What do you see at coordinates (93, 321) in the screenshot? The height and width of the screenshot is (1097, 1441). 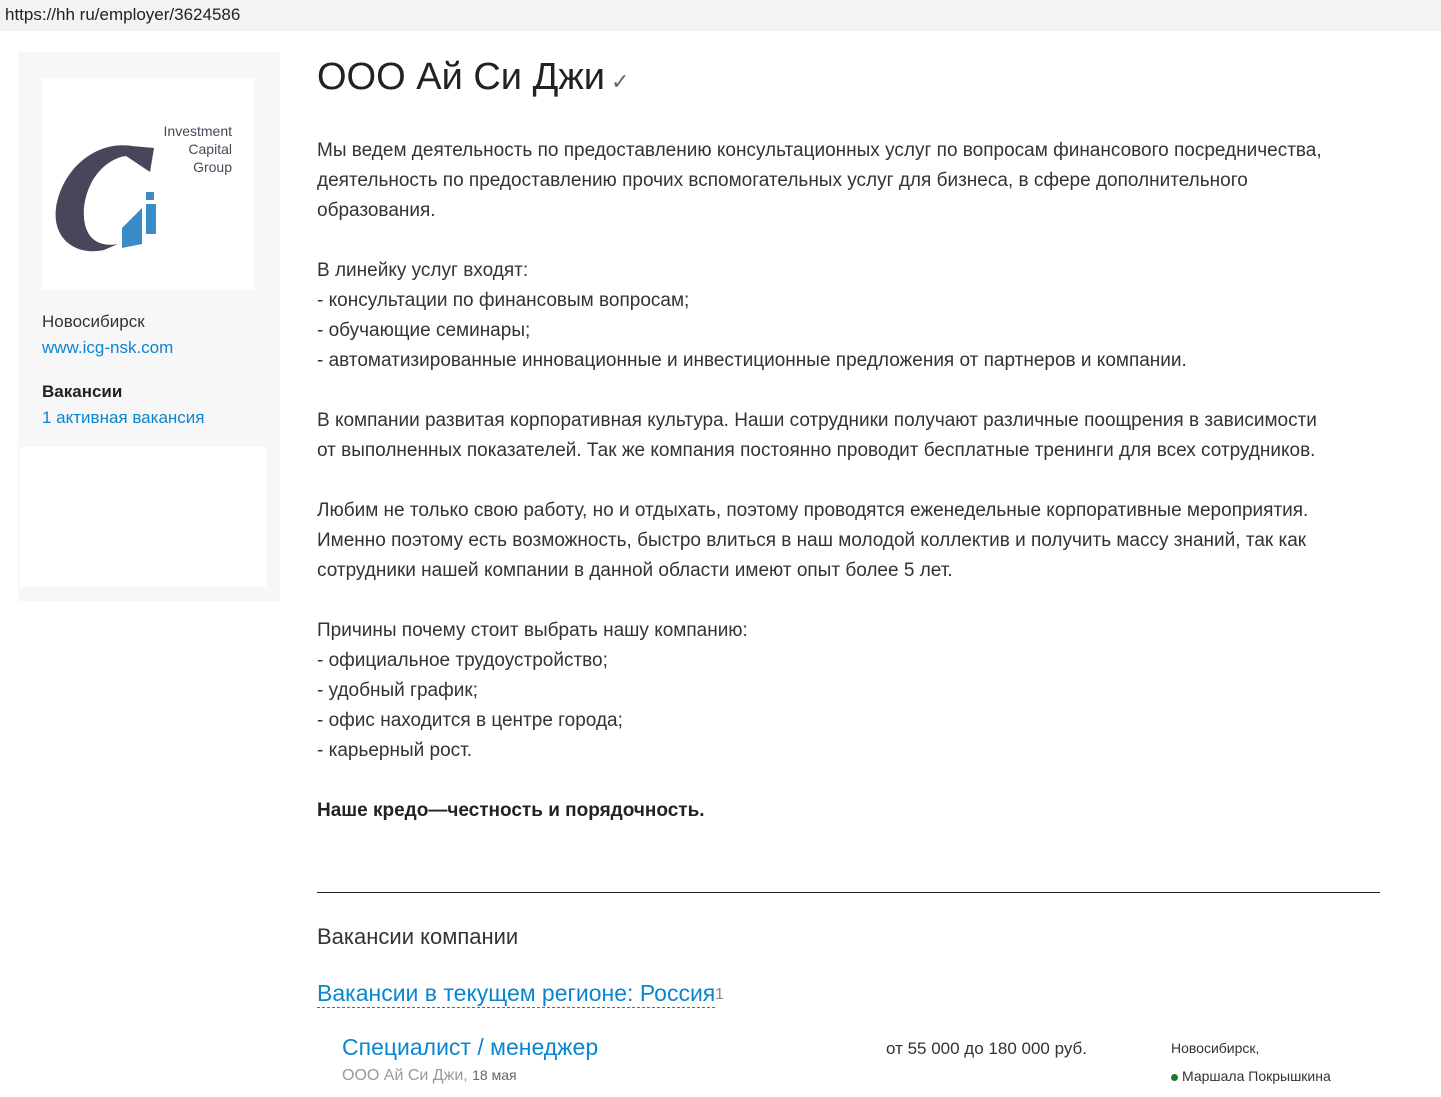 I see `company-city: Новосибирск` at bounding box center [93, 321].